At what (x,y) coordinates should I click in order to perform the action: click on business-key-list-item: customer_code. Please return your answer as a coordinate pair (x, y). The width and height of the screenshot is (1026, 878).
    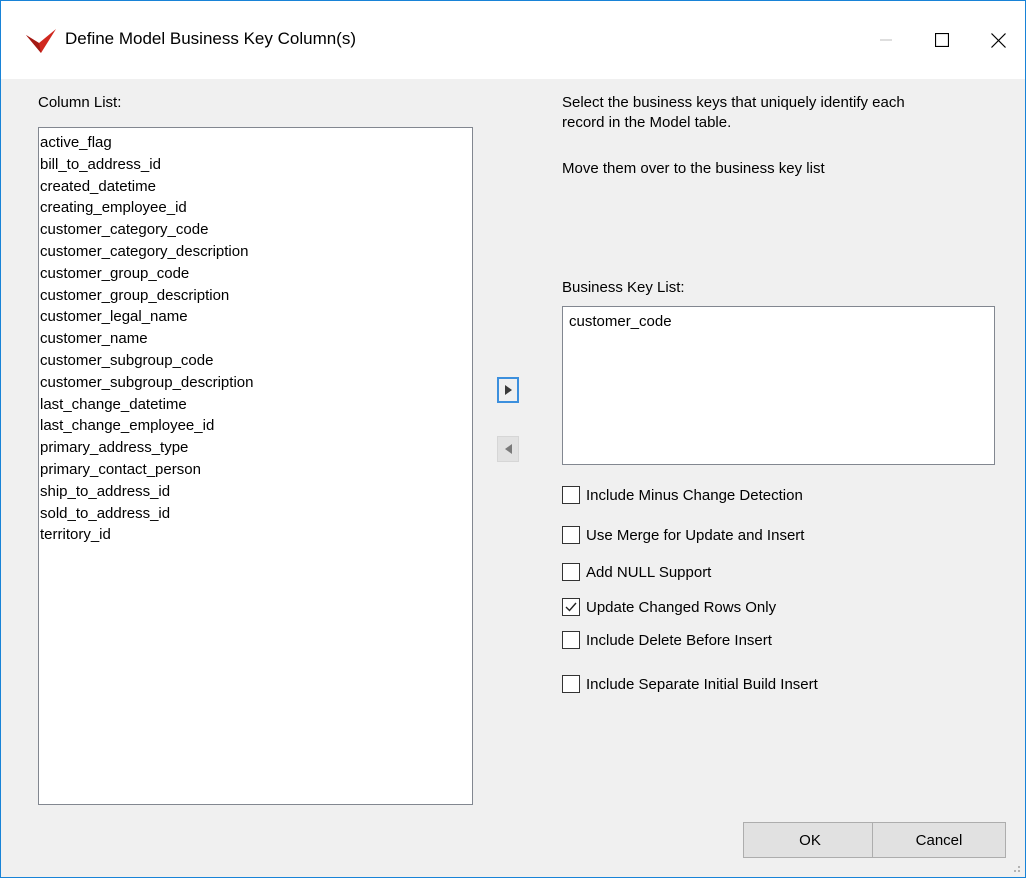
    Looking at the image, I should click on (781, 322).